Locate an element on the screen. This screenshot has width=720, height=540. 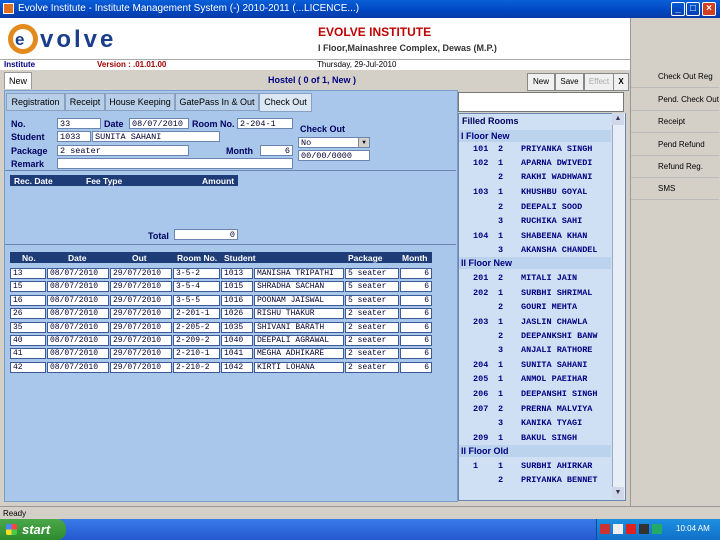
filled-room-item: 104 1 SHABEENA KHAN is located at coordinates (535, 236).